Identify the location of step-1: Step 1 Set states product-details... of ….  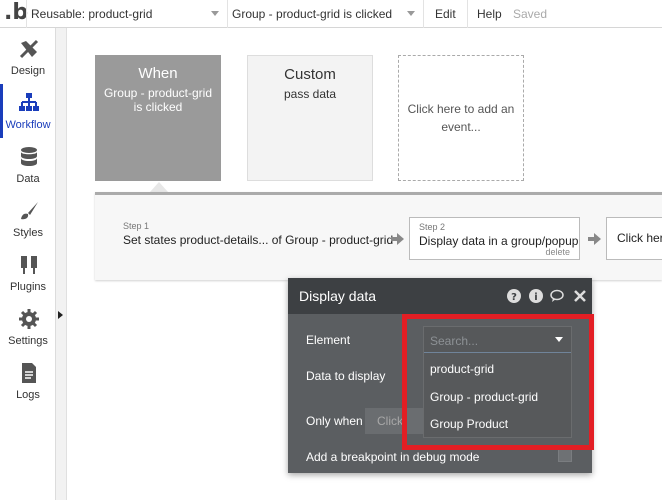
(258, 234).